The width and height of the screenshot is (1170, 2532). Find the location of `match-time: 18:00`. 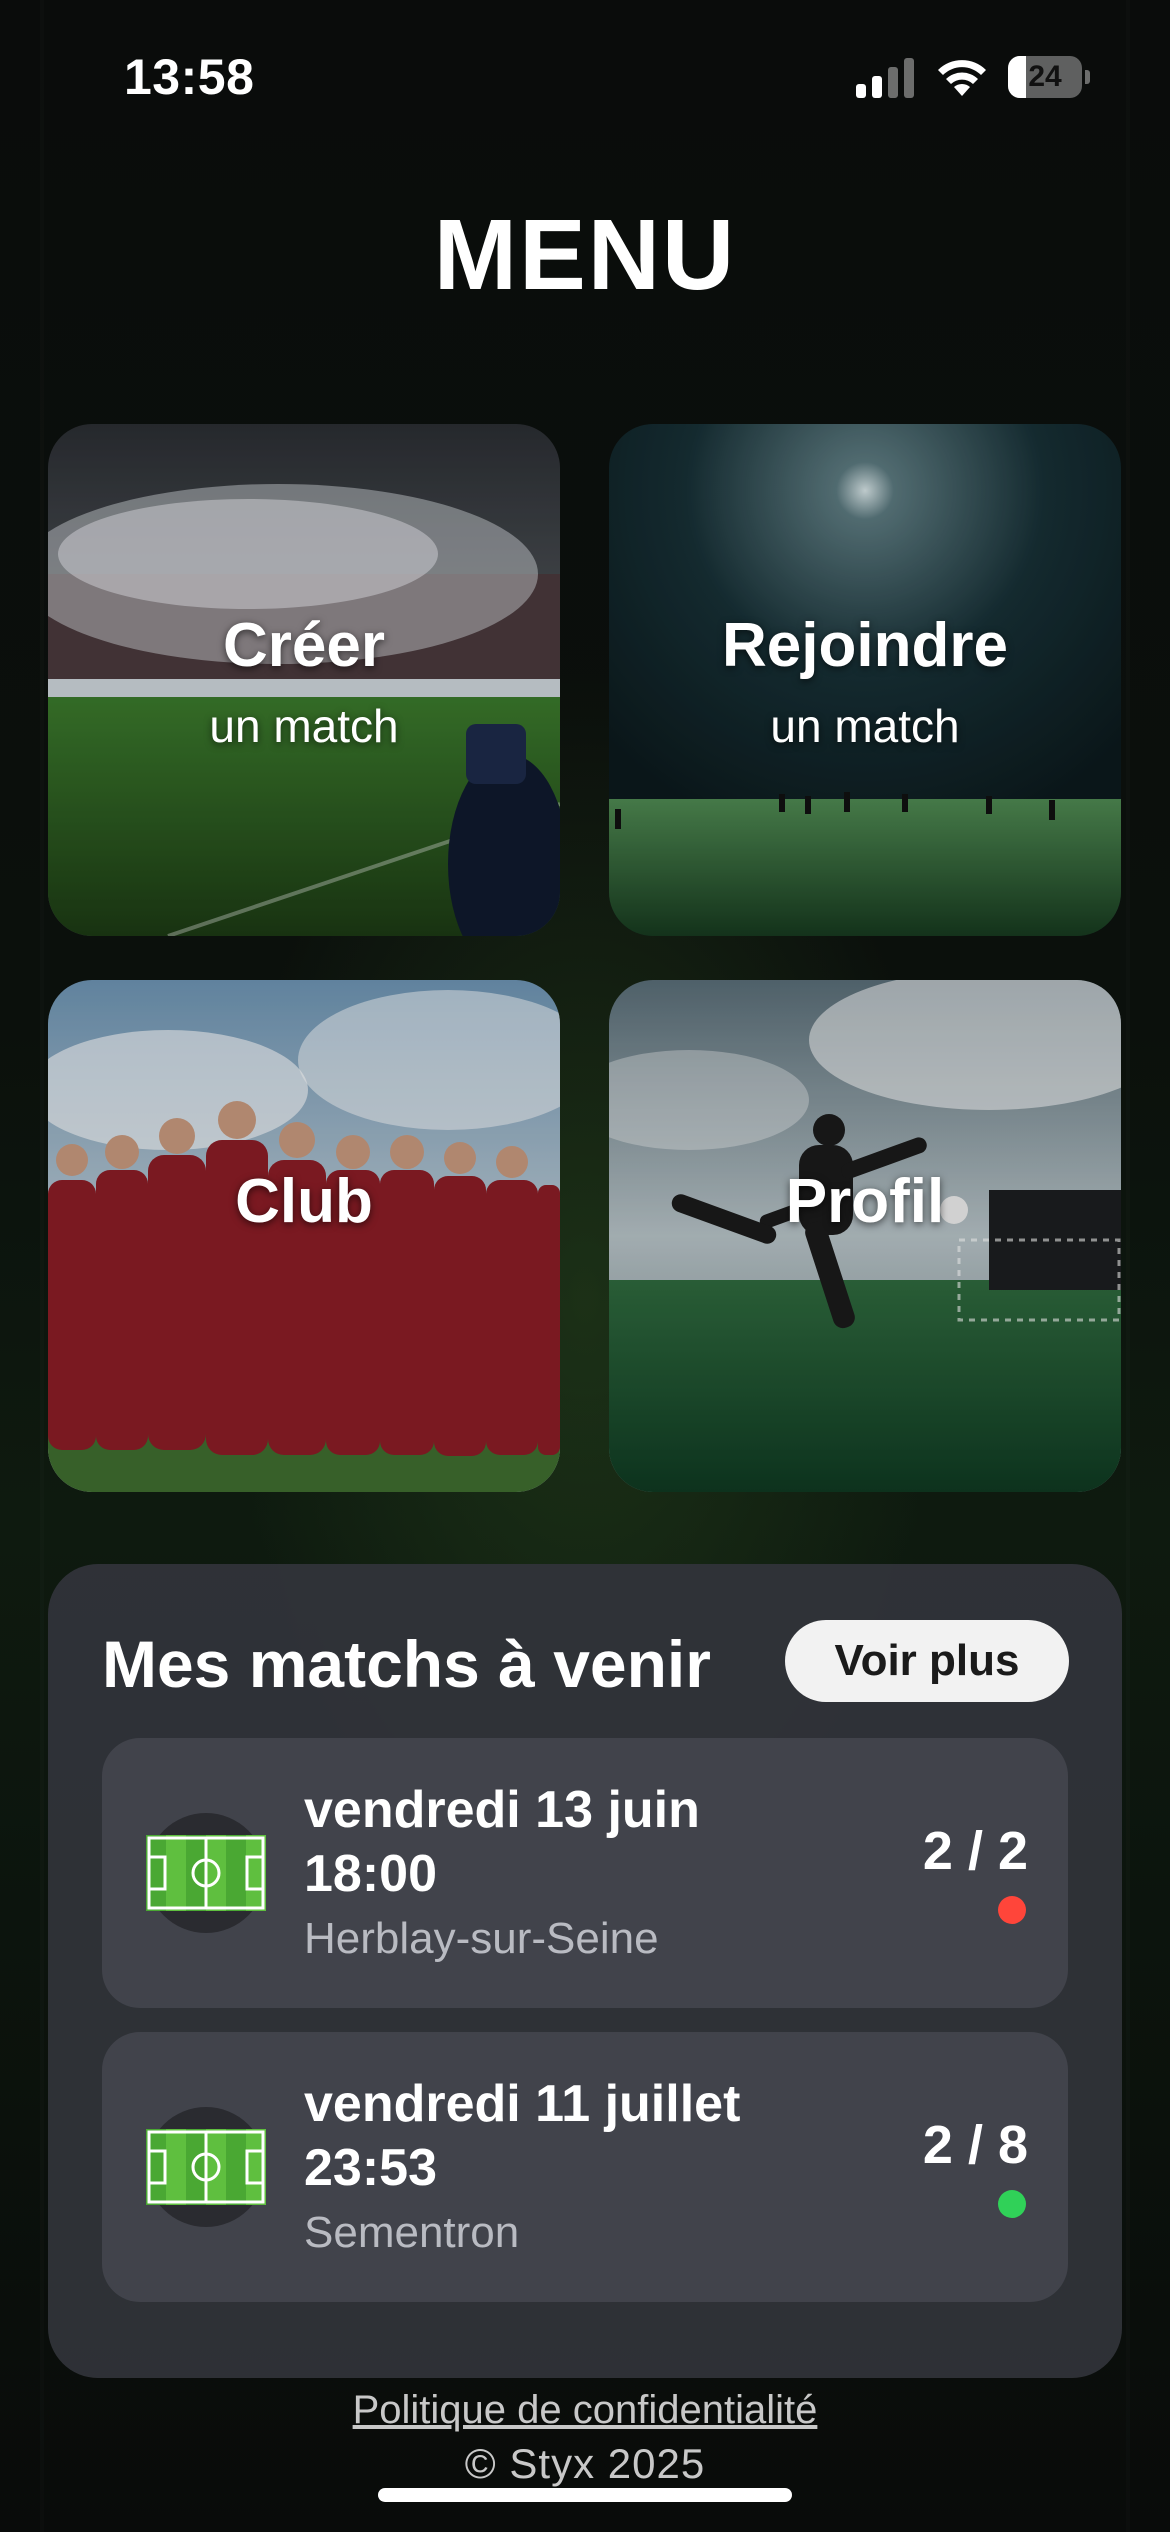

match-time: 18:00 is located at coordinates (370, 1874).